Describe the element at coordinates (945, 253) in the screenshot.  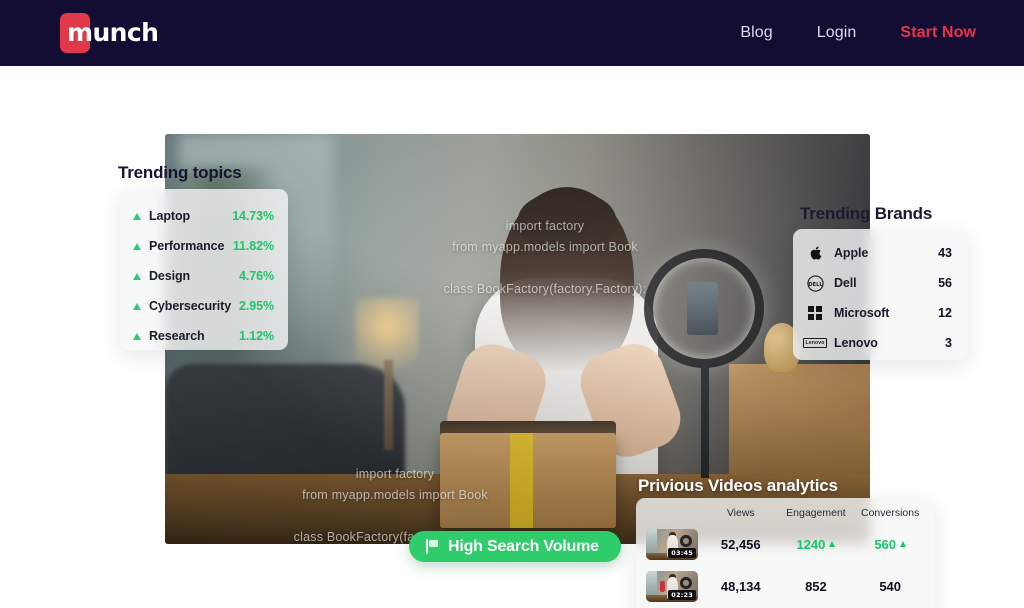
I see `trending-brand-count: 43` at that location.